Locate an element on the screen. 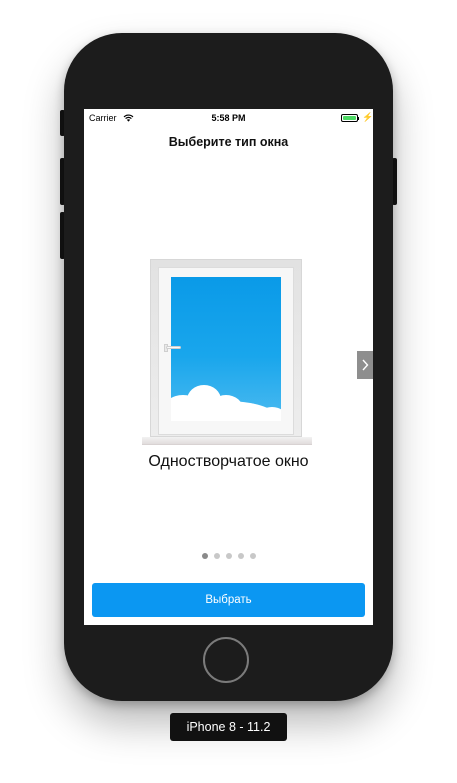 This screenshot has height=783, width=457. chevron-right-icon is located at coordinates (365, 365).